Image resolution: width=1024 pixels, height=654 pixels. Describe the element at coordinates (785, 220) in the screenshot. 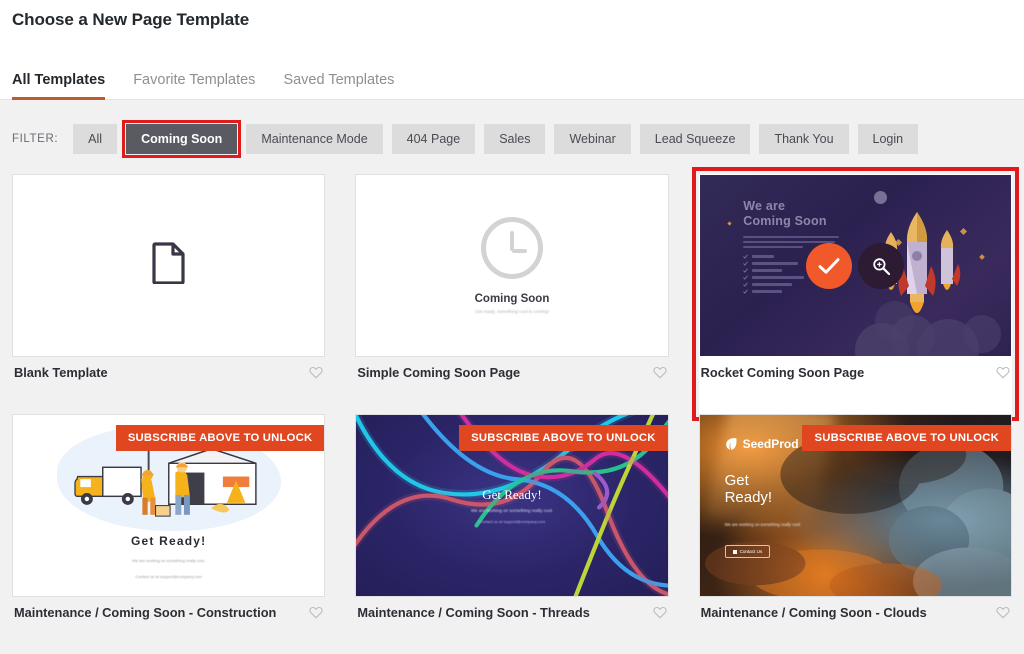

I see `preview-heading-line2: Coming Soon` at that location.